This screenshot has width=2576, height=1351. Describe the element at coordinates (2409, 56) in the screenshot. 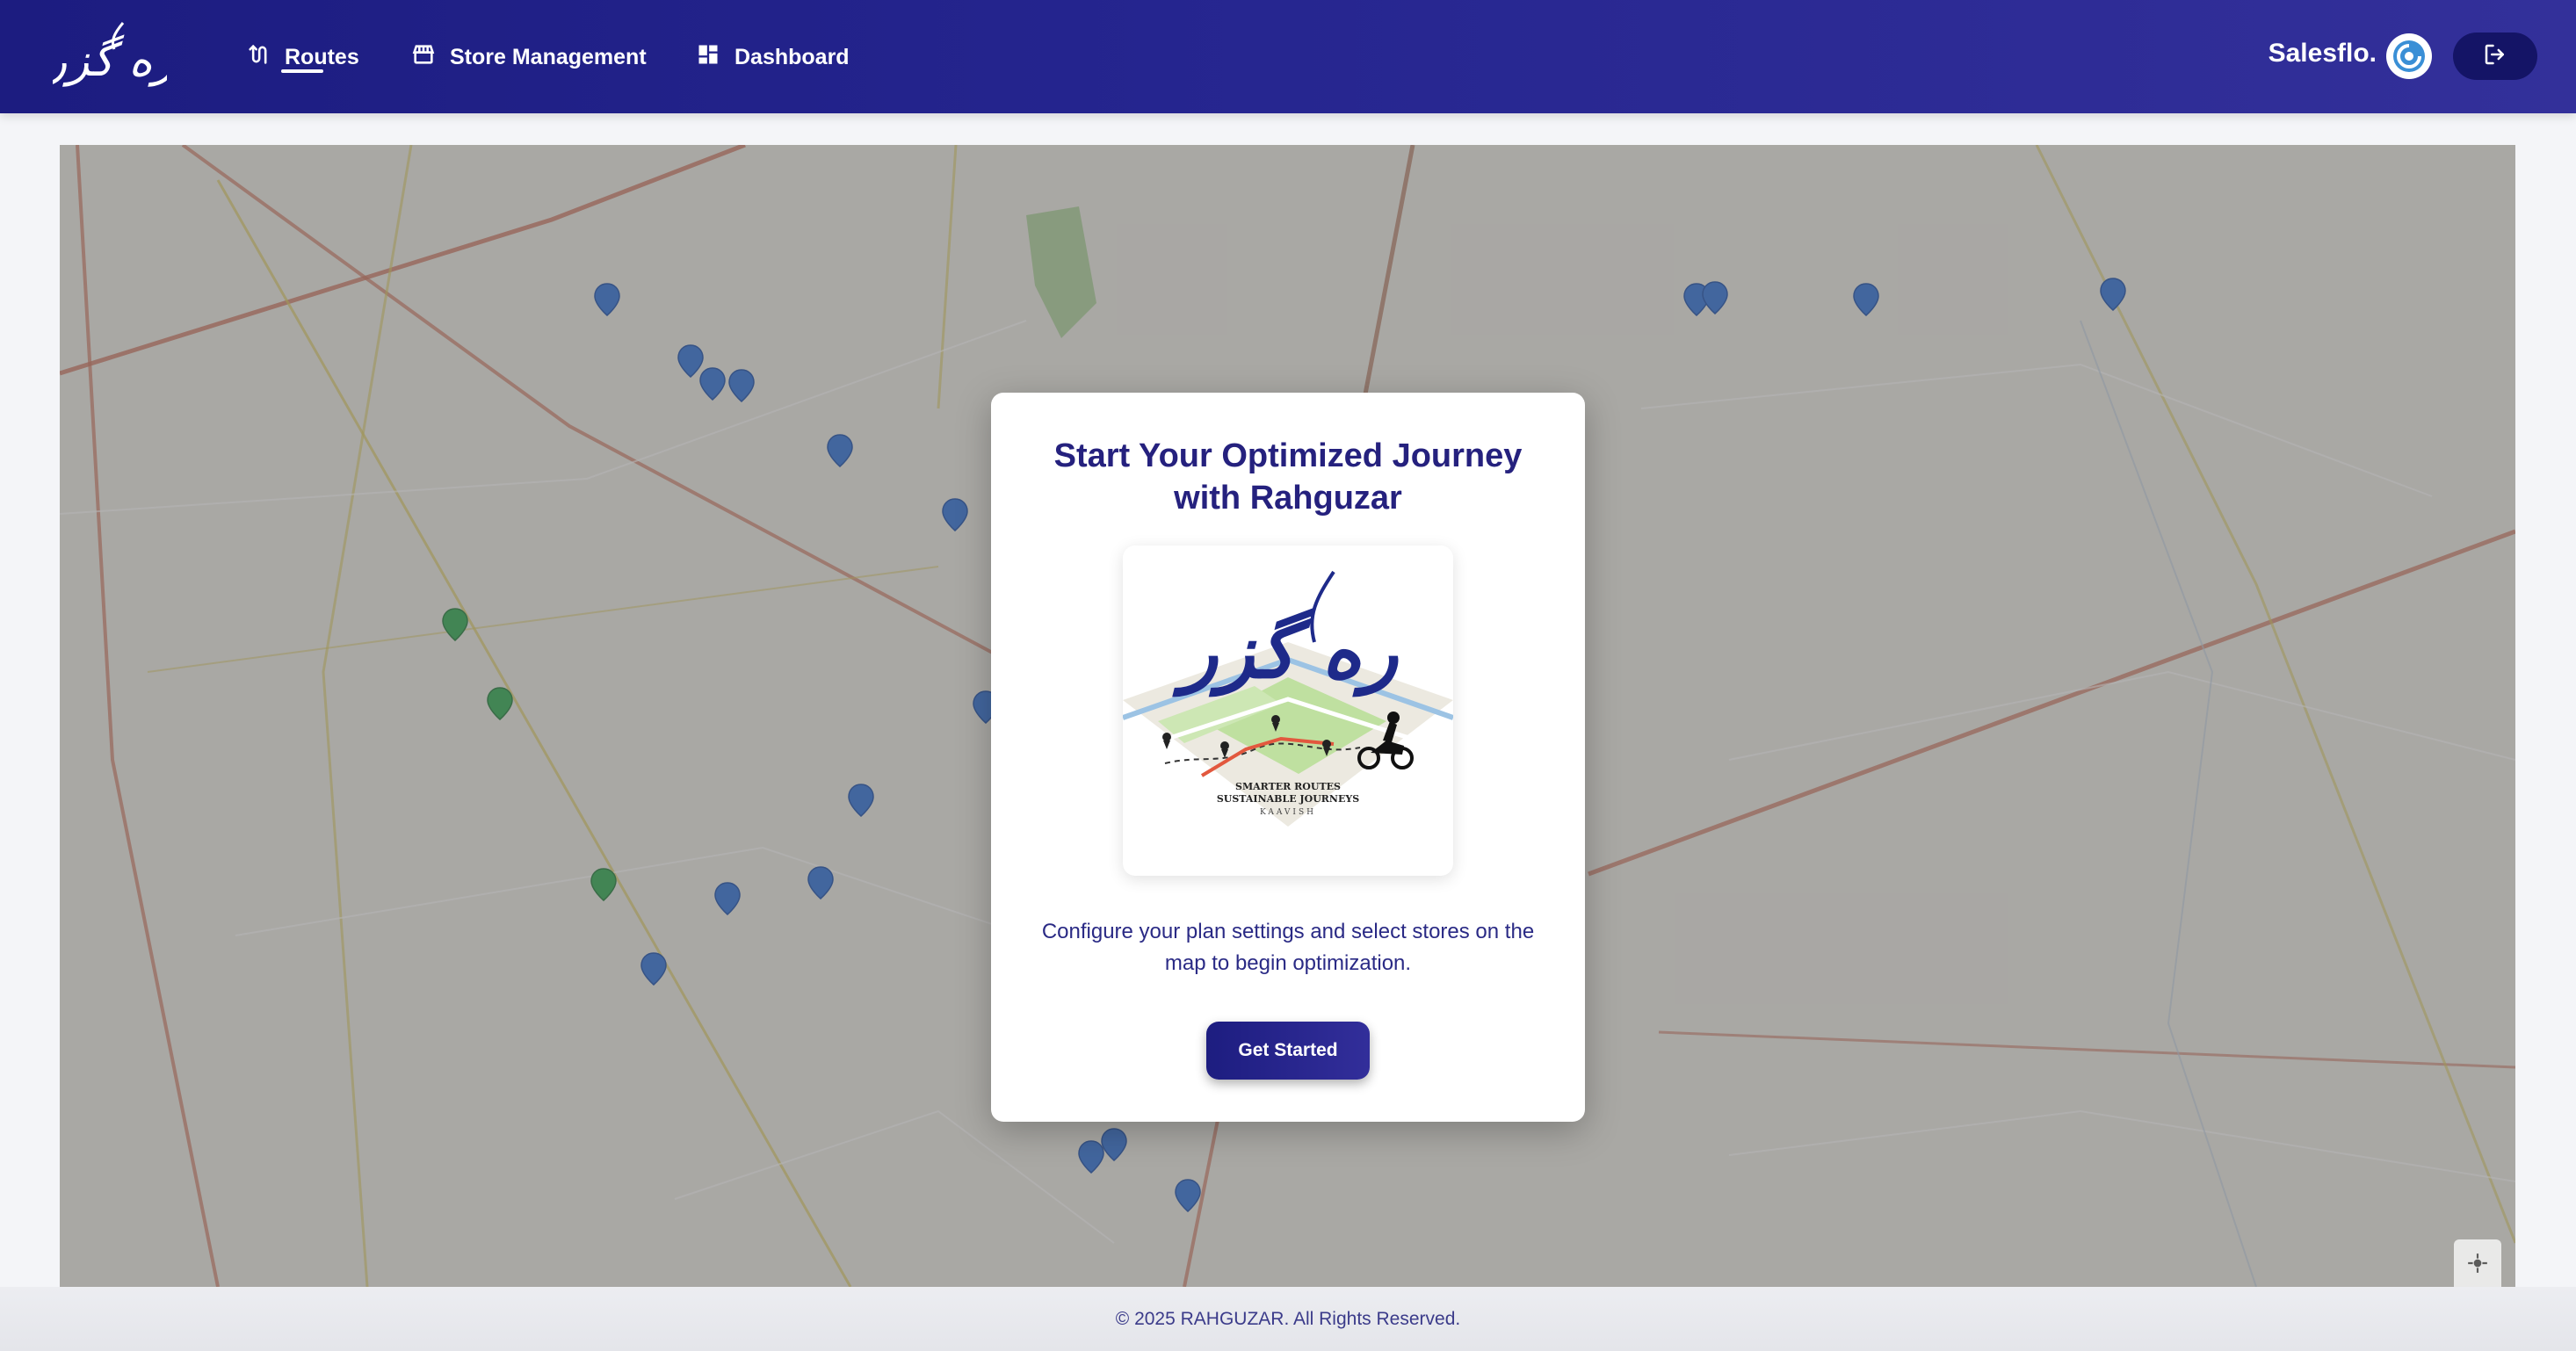

I see `company-logo-icon` at that location.